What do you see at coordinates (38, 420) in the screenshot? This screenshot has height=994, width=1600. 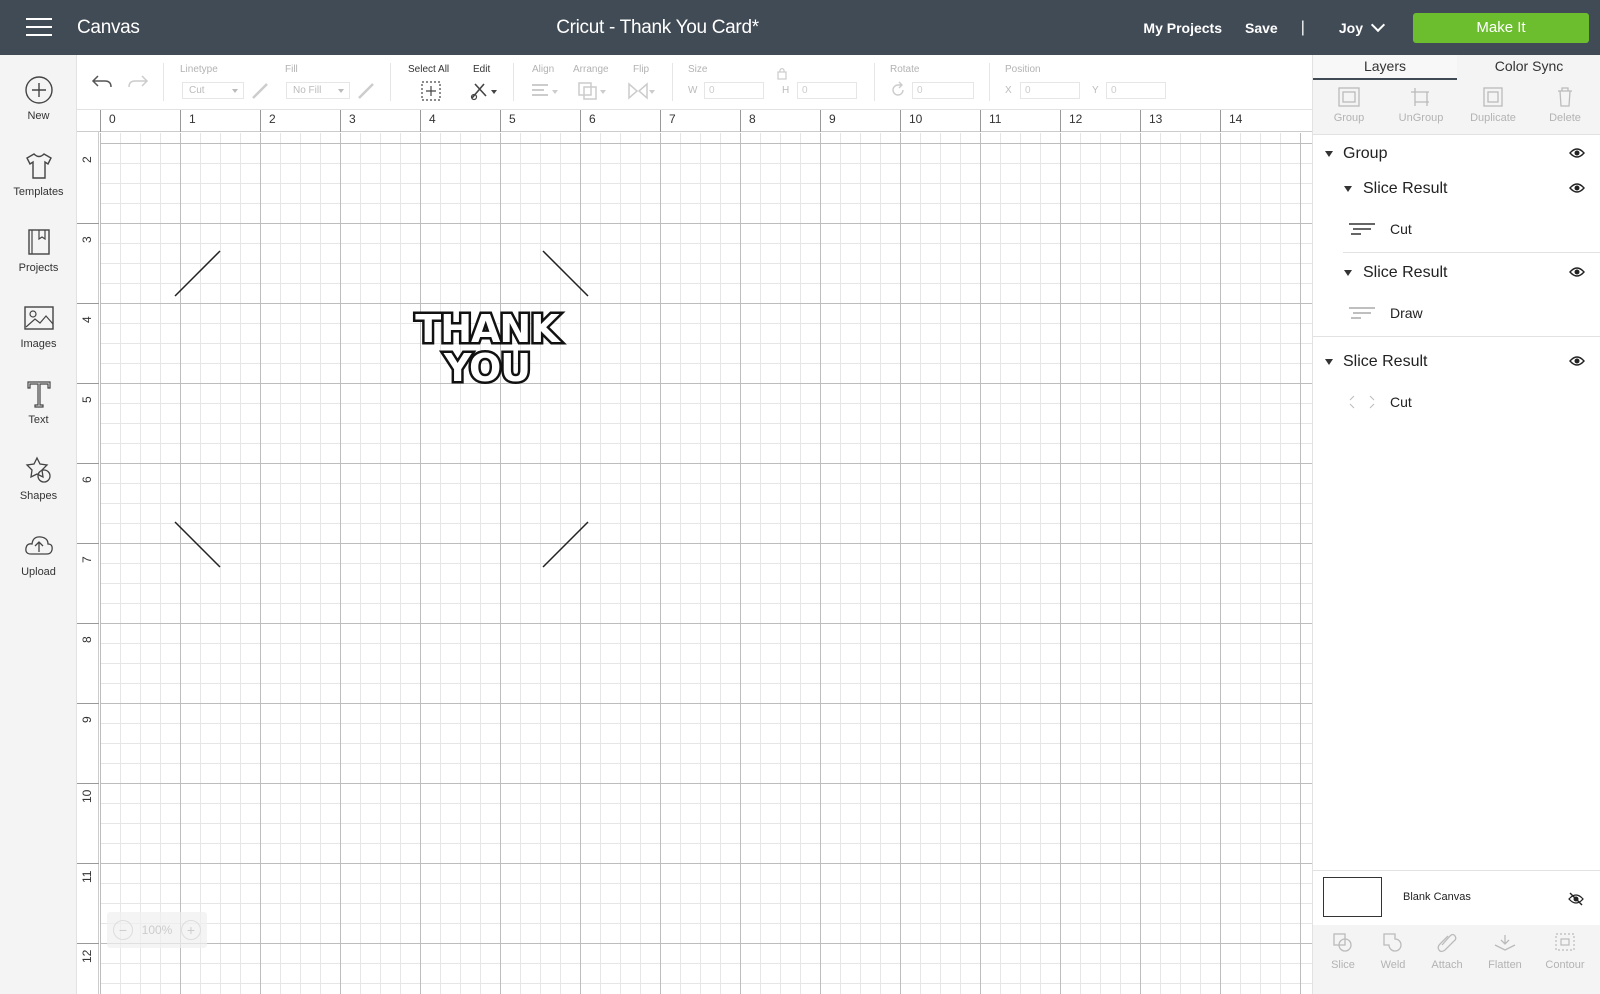 I see `sidebar-item-label: Text` at bounding box center [38, 420].